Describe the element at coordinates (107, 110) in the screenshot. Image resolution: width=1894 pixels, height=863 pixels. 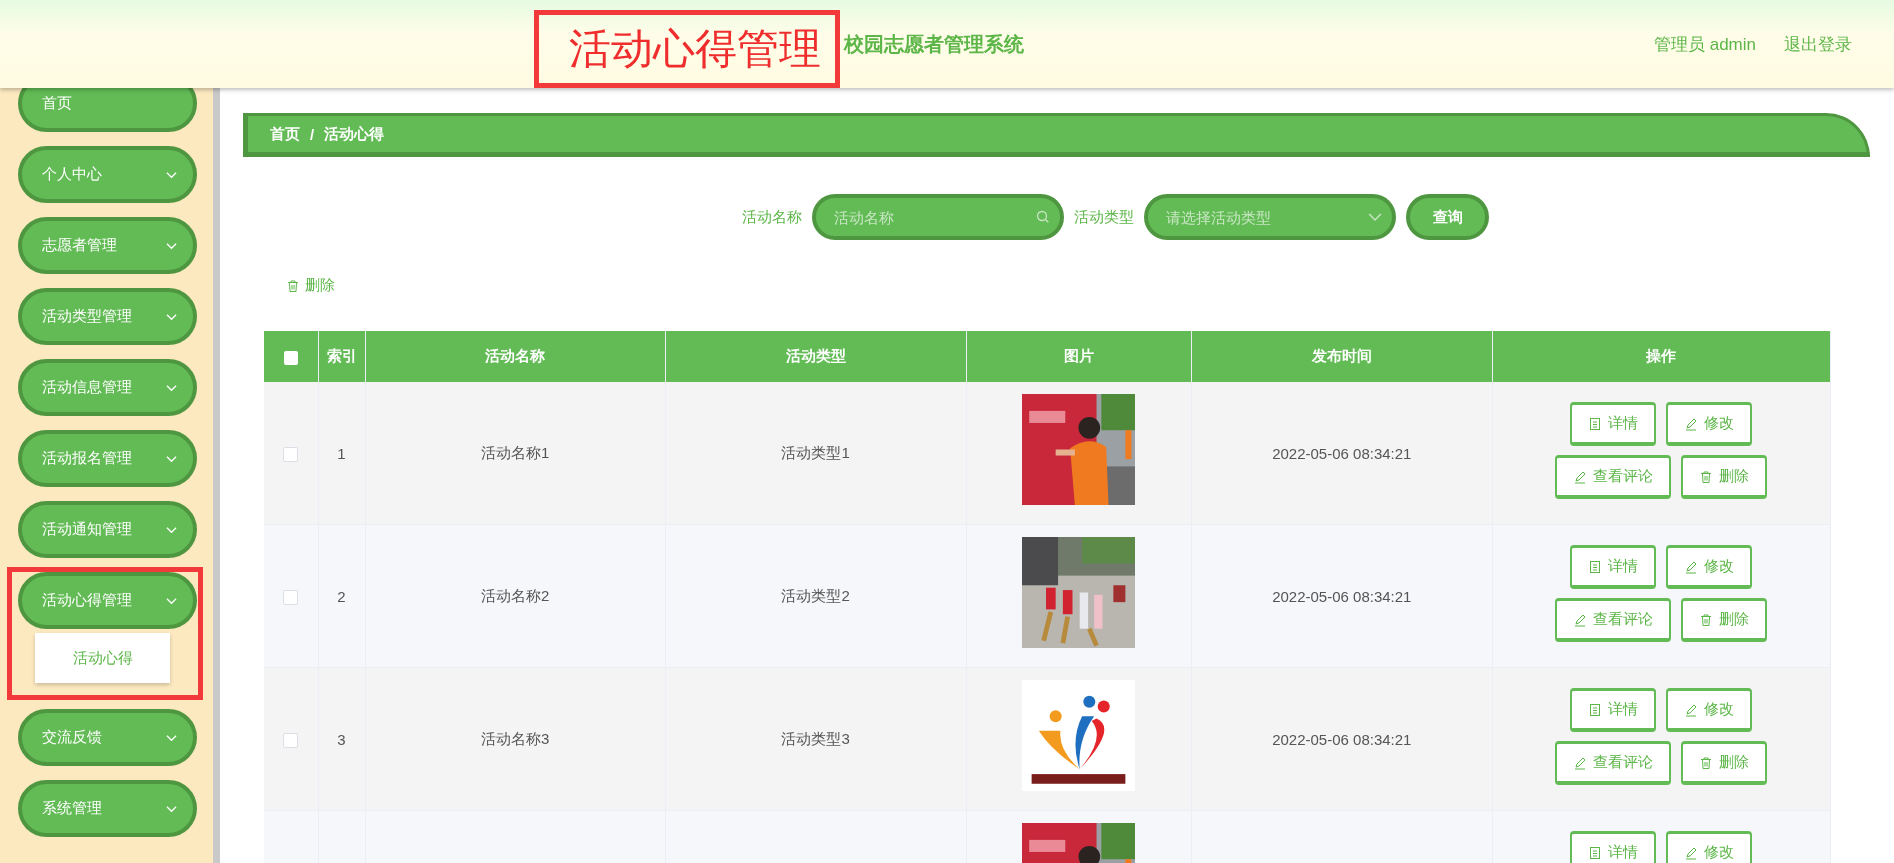
I see `sidebar-item: 首页` at that location.